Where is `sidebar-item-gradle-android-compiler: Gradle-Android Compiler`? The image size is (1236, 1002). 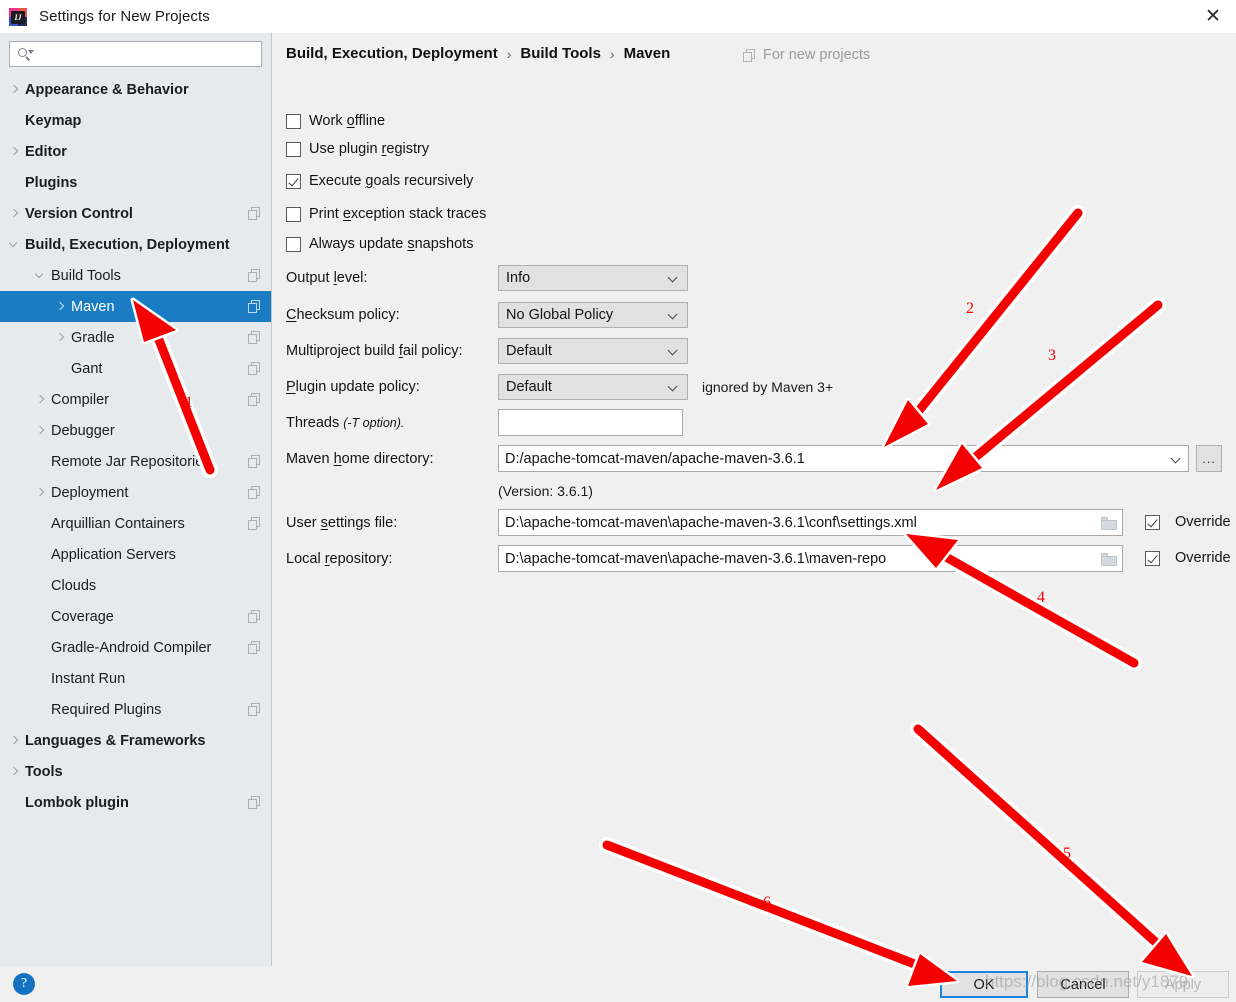
sidebar-item-gradle-android-compiler: Gradle-Android Compiler is located at coordinates (135, 647).